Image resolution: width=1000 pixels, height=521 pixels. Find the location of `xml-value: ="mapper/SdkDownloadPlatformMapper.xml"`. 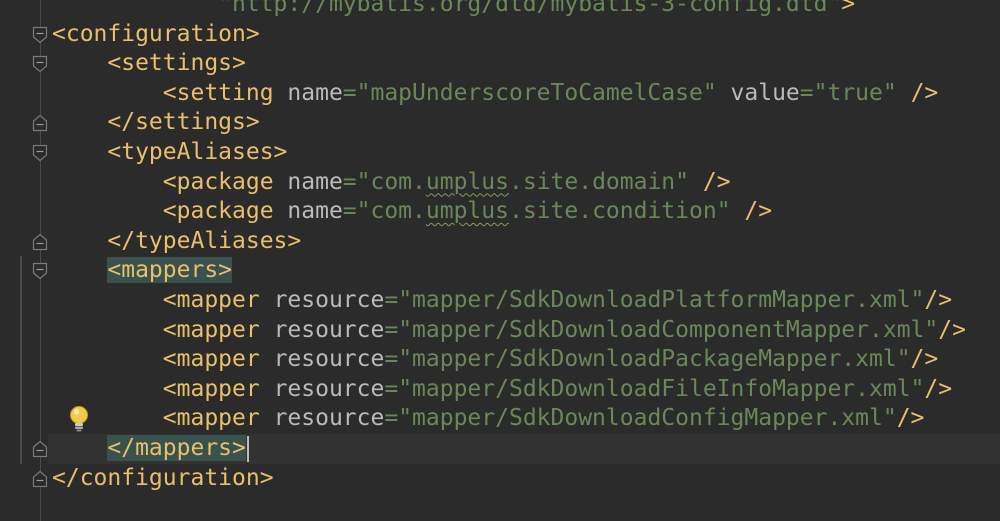

xml-value: ="mapper/SdkDownloadPlatformMapper.xml" is located at coordinates (654, 300).